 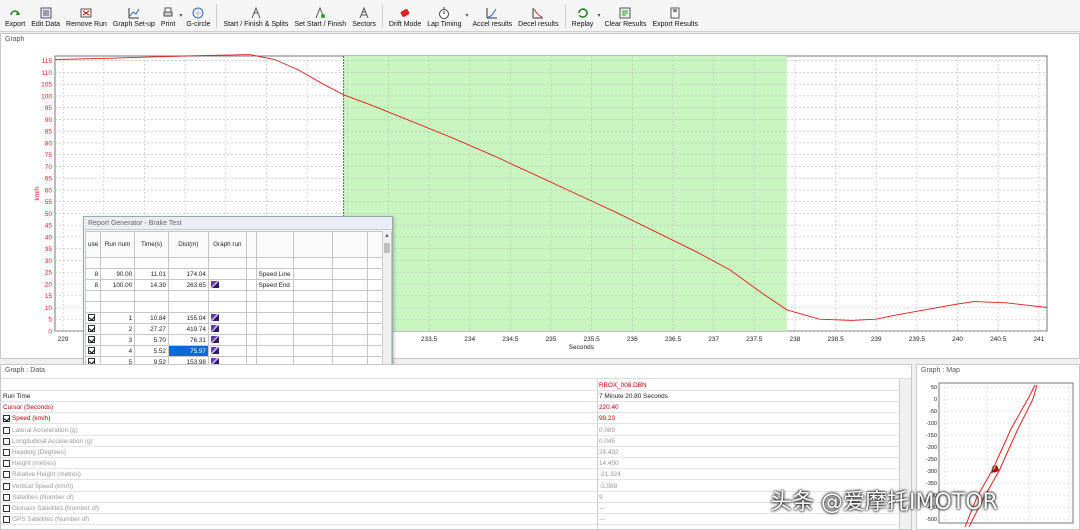 I want to click on report-row: 8 90.00 11.01 174.04 Speed Line, so click(x=238, y=274).